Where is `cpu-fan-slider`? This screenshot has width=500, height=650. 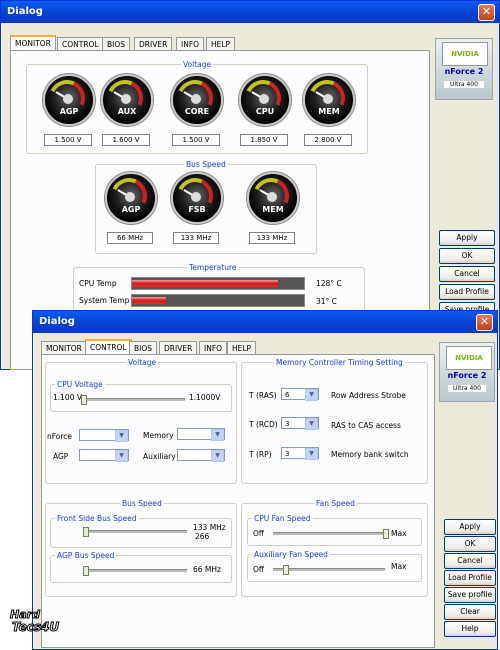
cpu-fan-slider is located at coordinates (331, 534).